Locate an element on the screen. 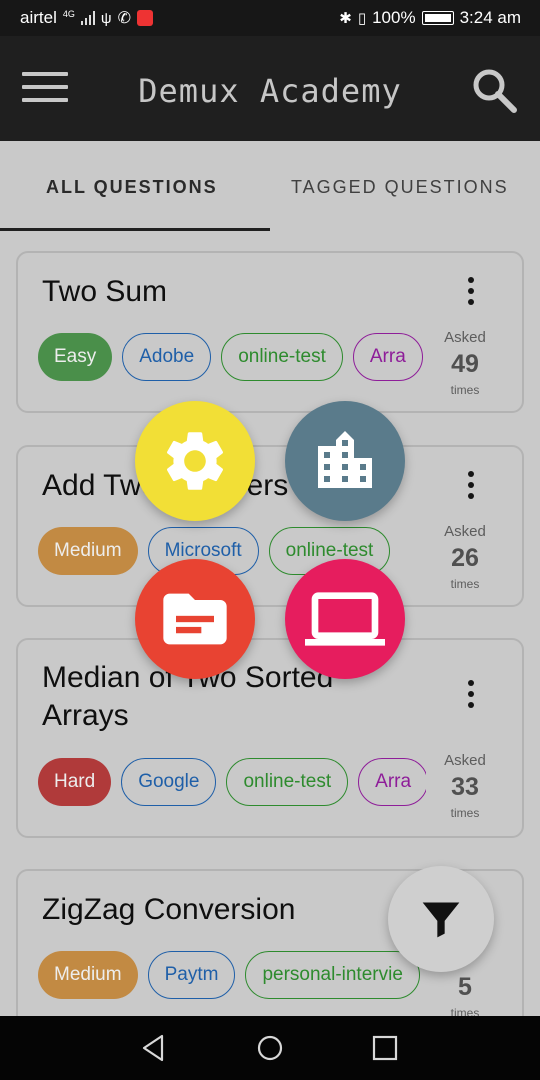 Image resolution: width=540 pixels, height=1080 pixels. tag-list: Easy Adobe online-test Arra is located at coordinates (232, 360).